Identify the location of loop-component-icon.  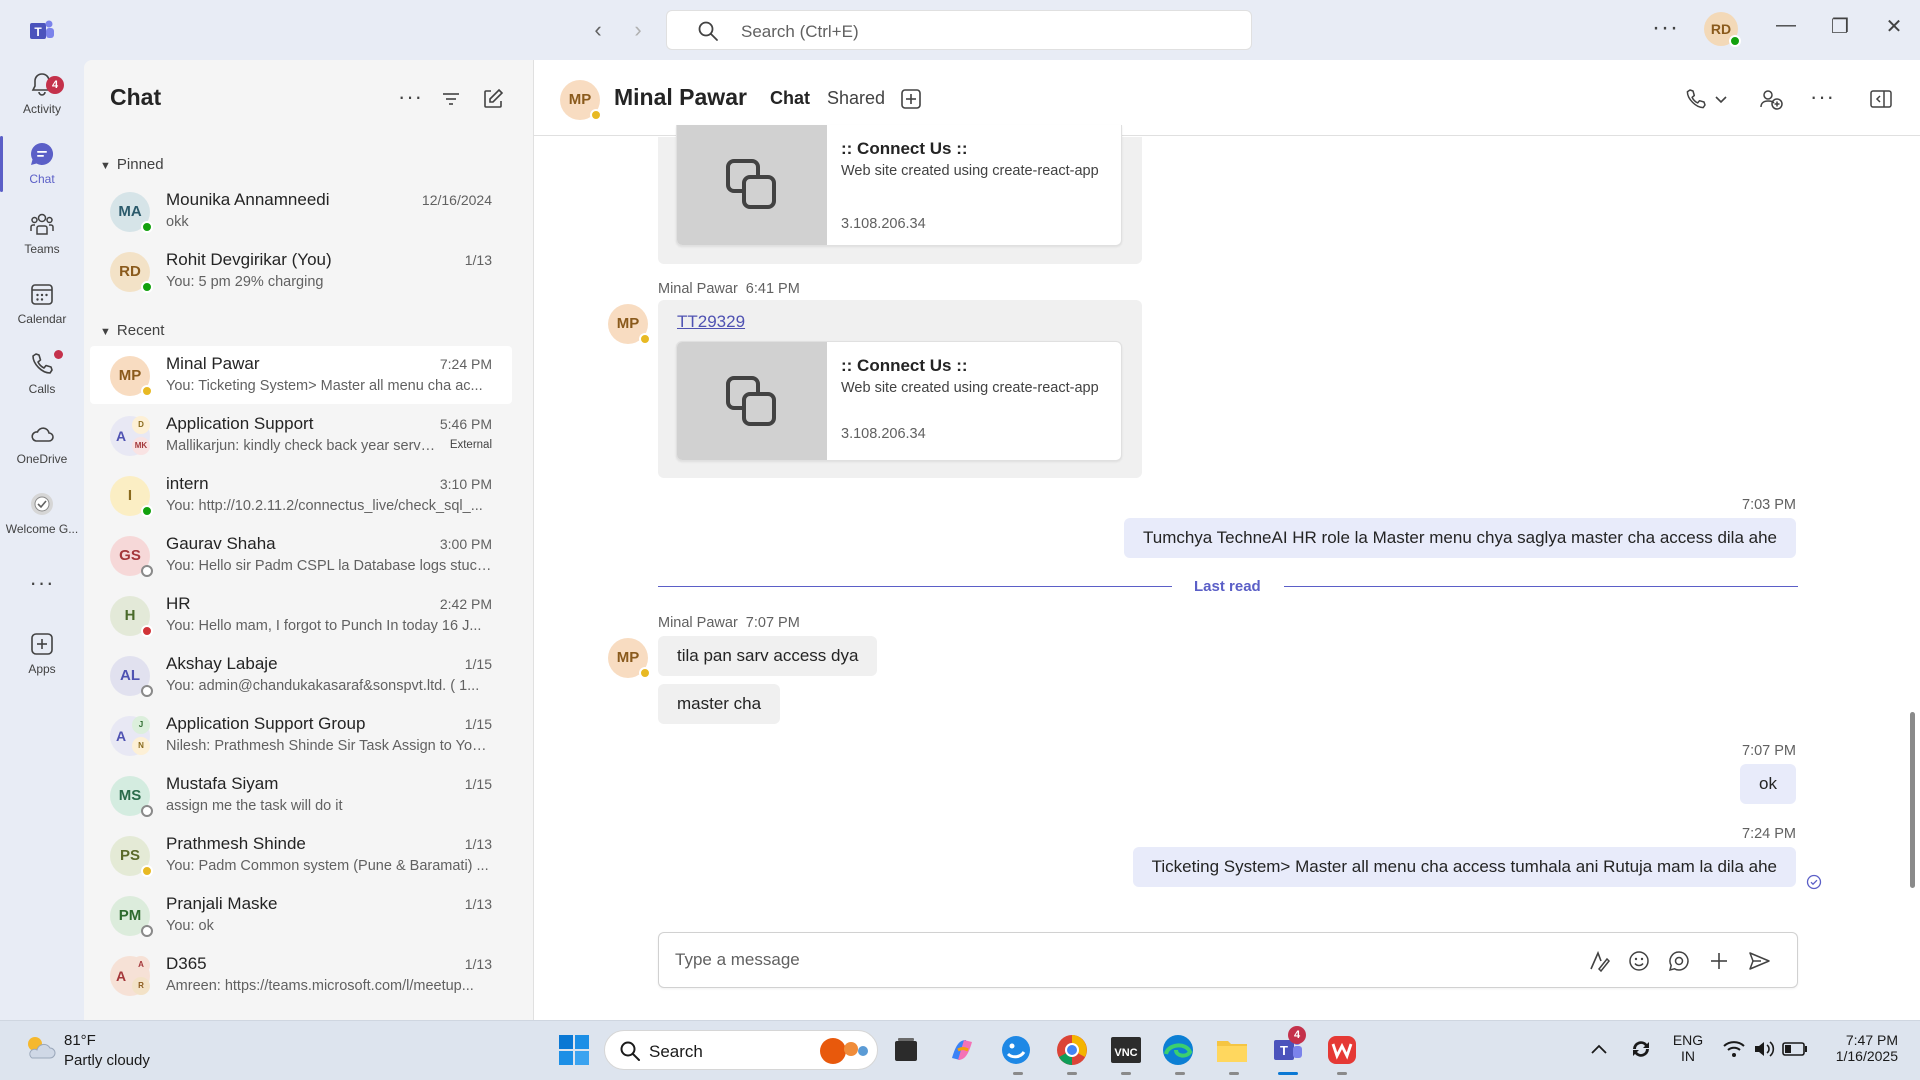
(1679, 961).